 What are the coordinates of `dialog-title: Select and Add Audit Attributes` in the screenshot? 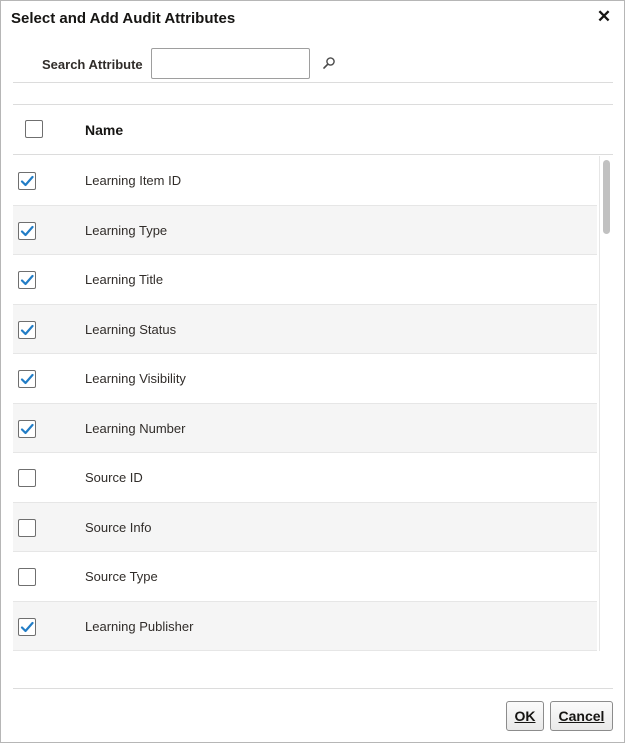 It's located at (123, 18).